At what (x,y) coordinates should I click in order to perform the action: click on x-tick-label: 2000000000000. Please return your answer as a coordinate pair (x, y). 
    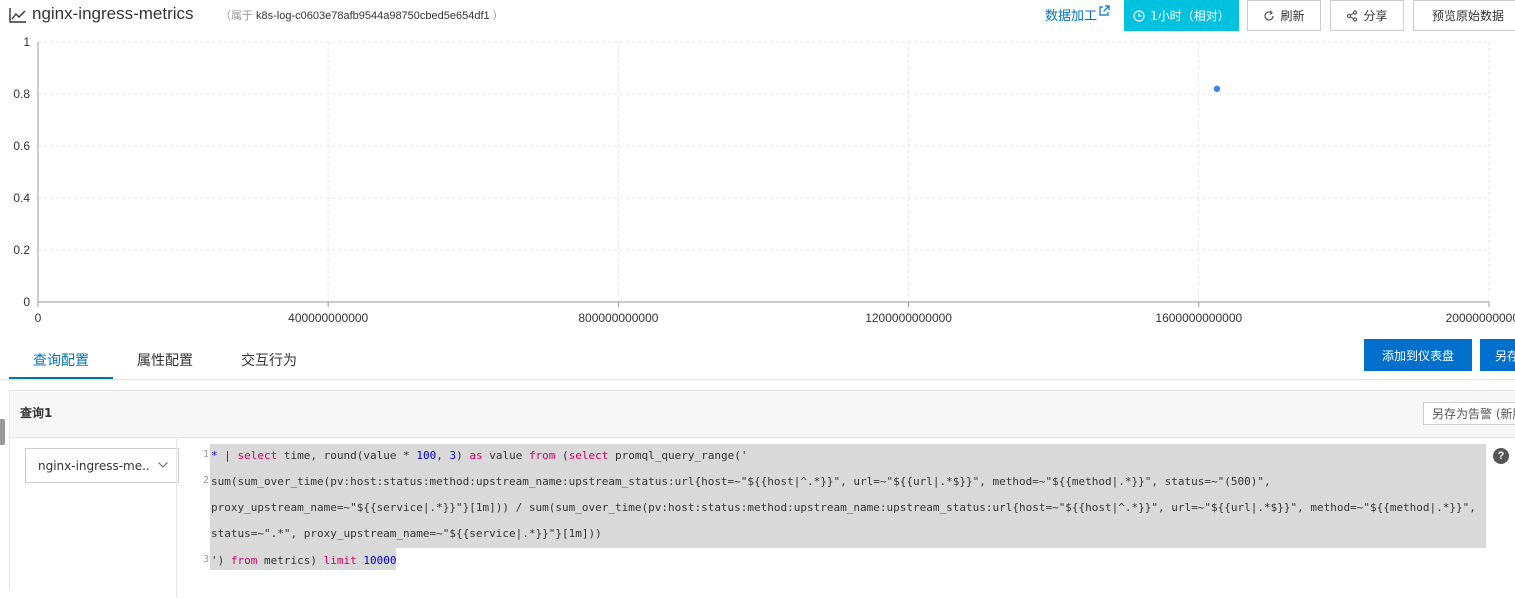
    Looking at the image, I should click on (1480, 318).